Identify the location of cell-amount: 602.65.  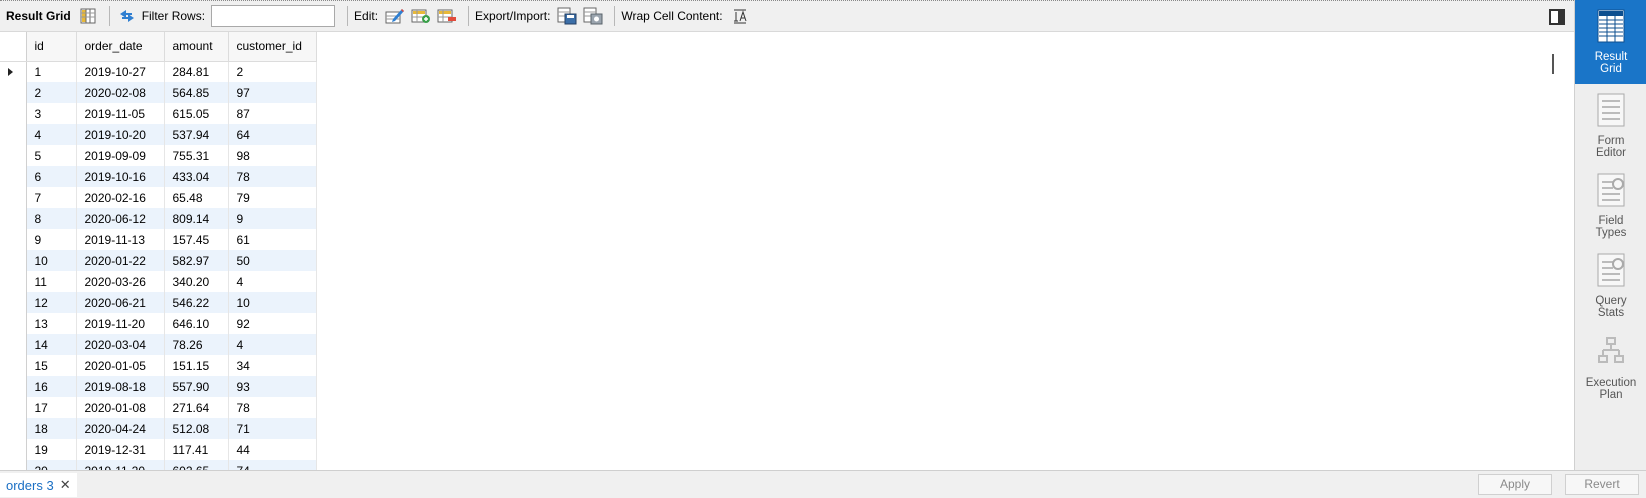
(196, 465).